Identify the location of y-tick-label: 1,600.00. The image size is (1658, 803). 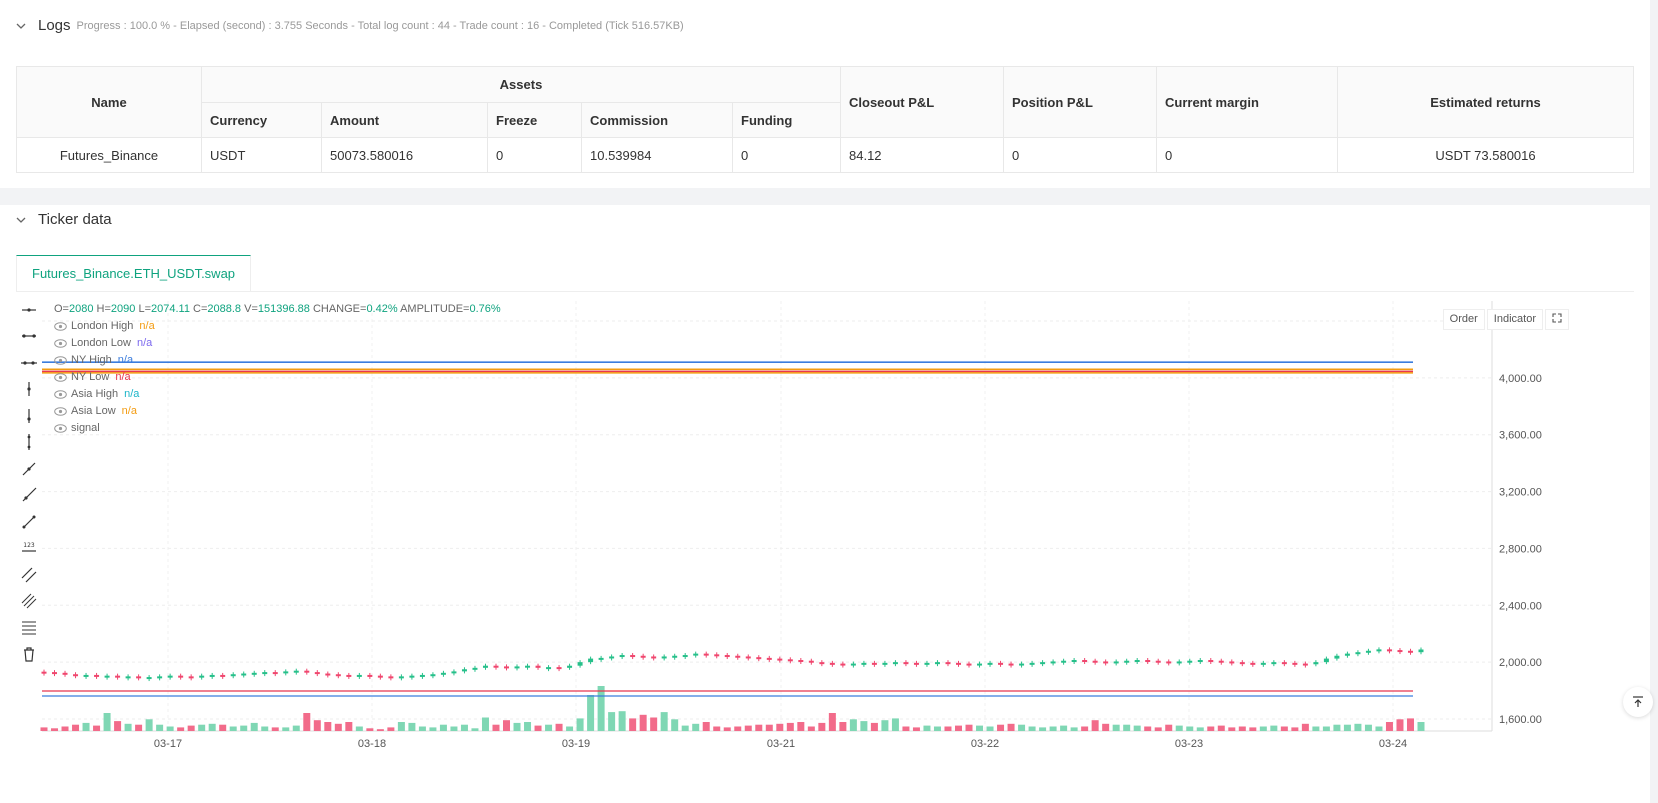
(1520, 720).